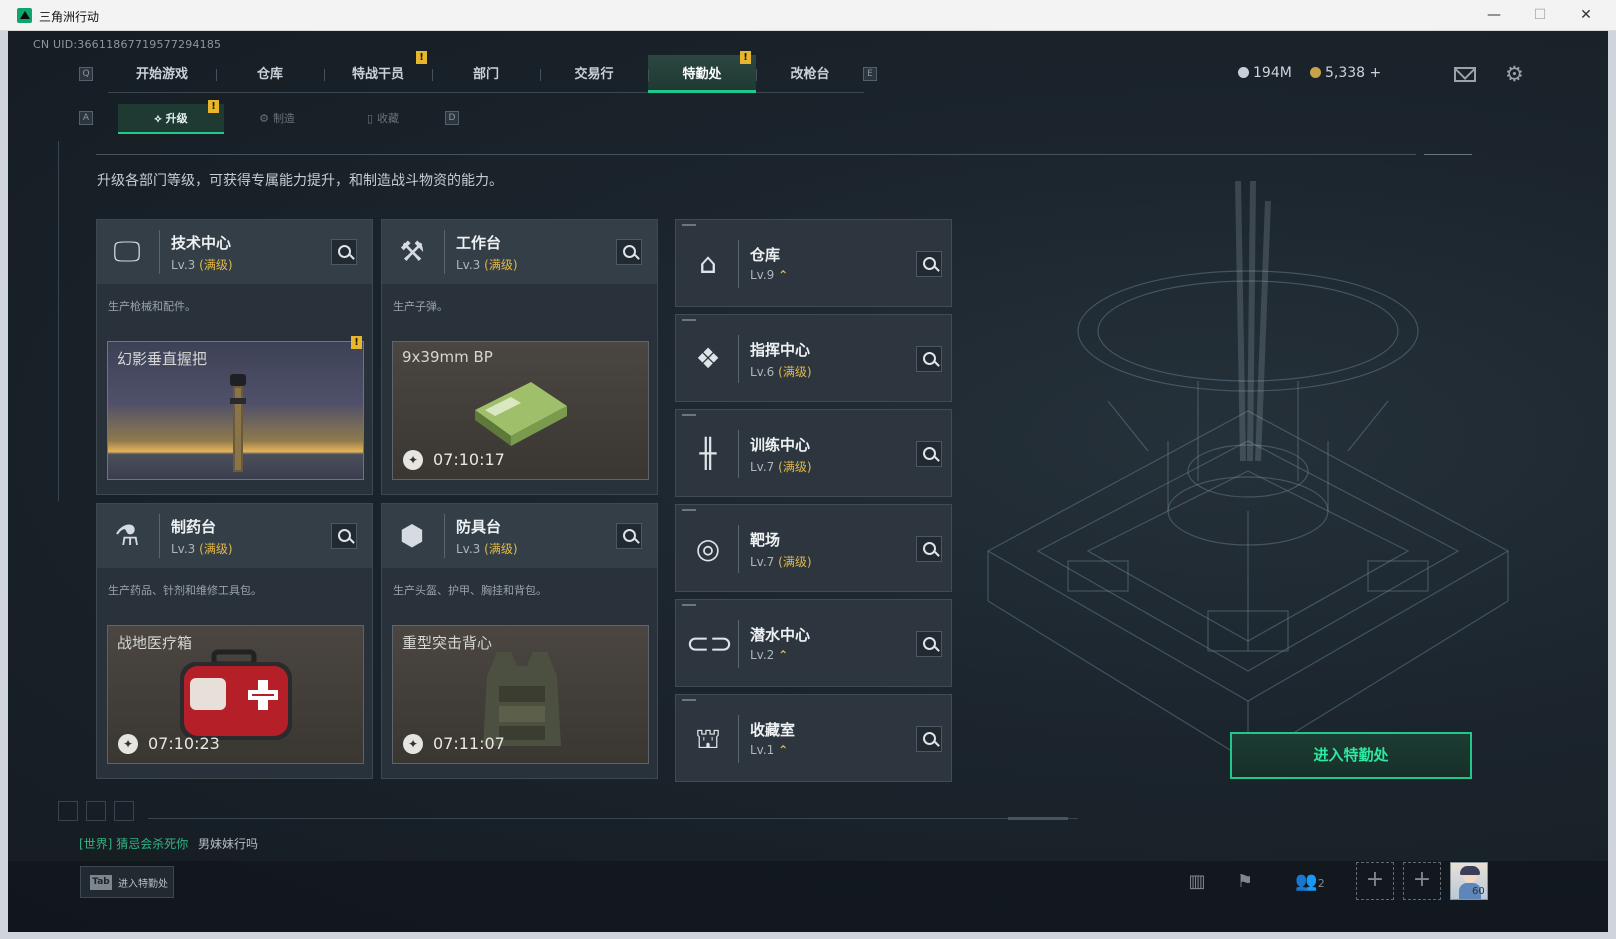 This screenshot has width=1616, height=939. What do you see at coordinates (1245, 882) in the screenshot?
I see `flag-icon: ⚑` at bounding box center [1245, 882].